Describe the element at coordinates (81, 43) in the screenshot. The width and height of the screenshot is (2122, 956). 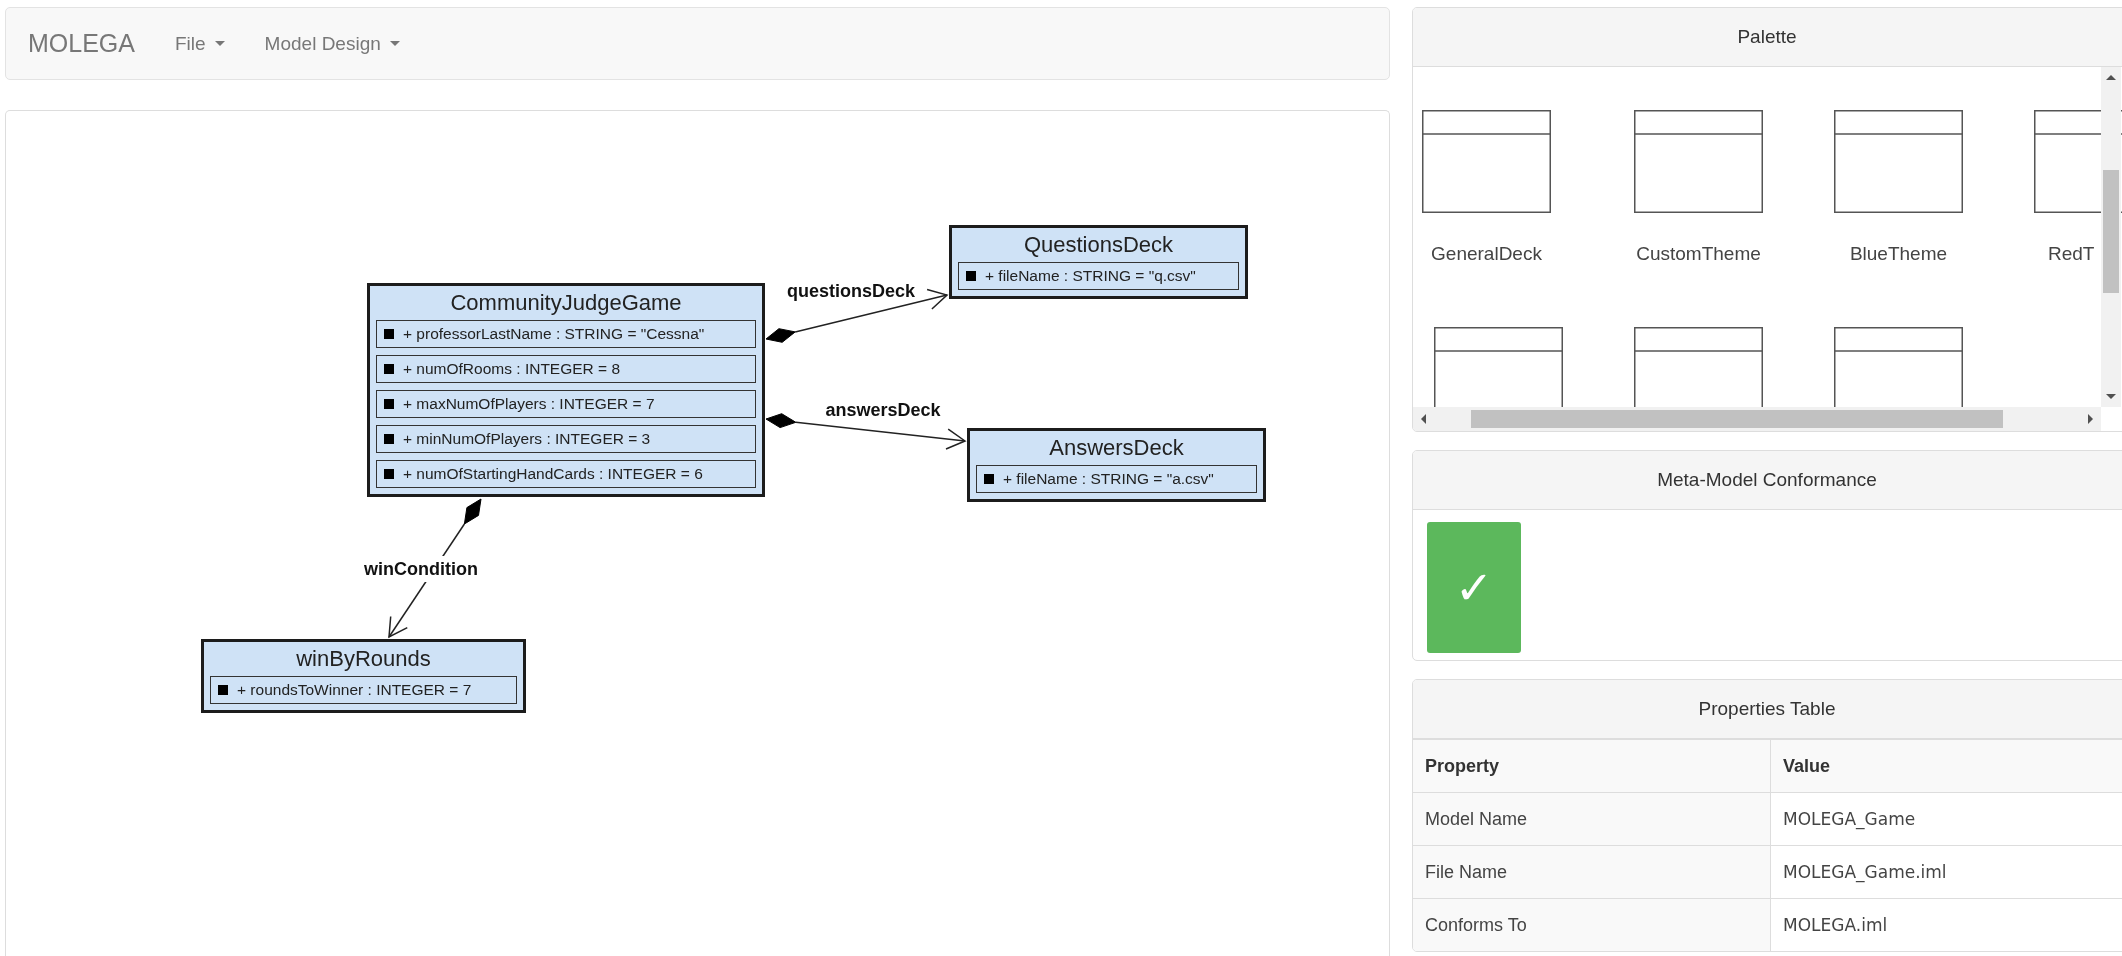
I see `brand-link: MOLEGA` at that location.